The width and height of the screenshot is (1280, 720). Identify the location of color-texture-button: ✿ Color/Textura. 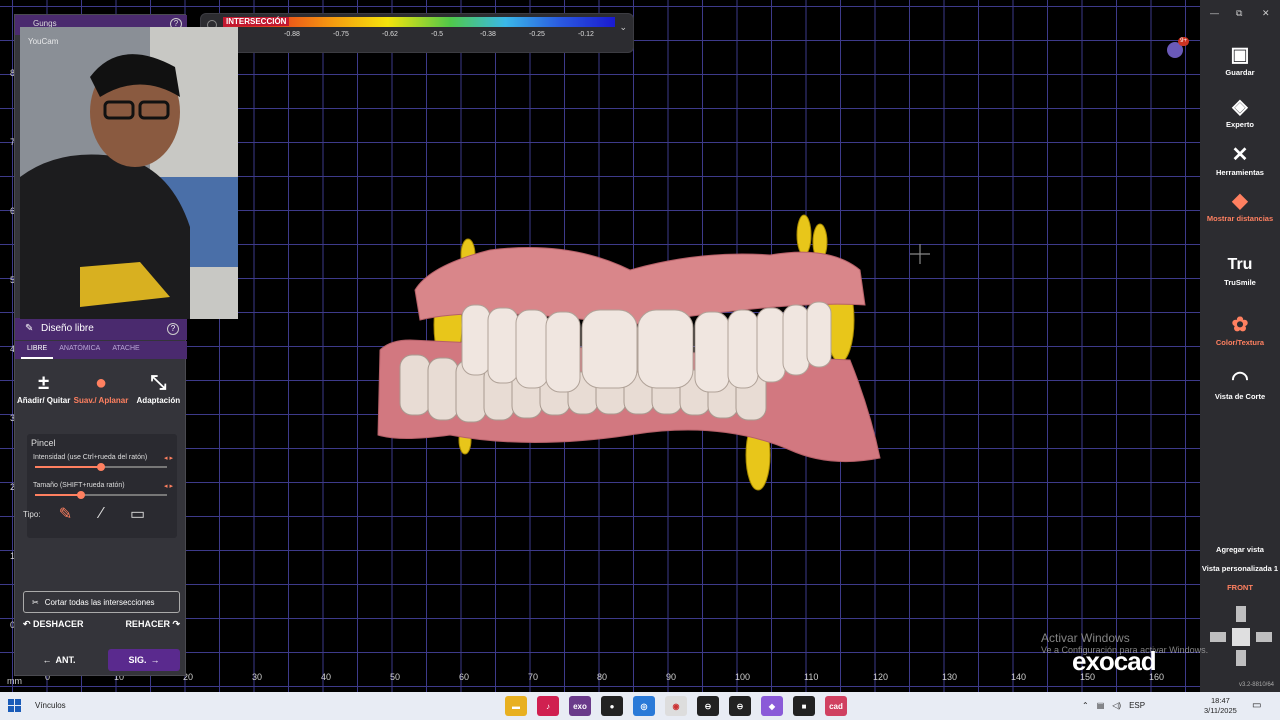
(1240, 329).